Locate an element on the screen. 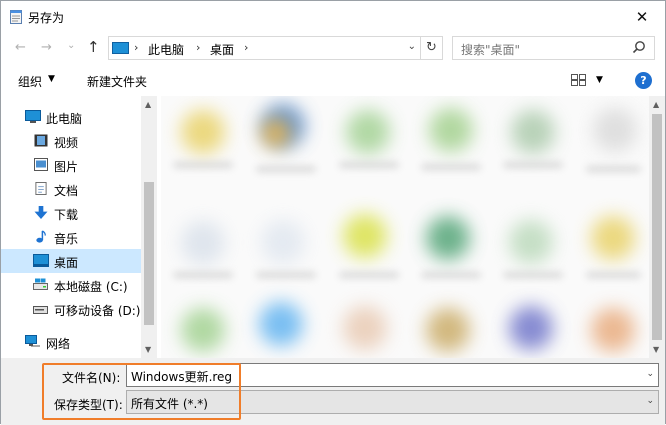  toolbar: 组织 ▼ 新建文件夹 ▼ ? is located at coordinates (333, 80).